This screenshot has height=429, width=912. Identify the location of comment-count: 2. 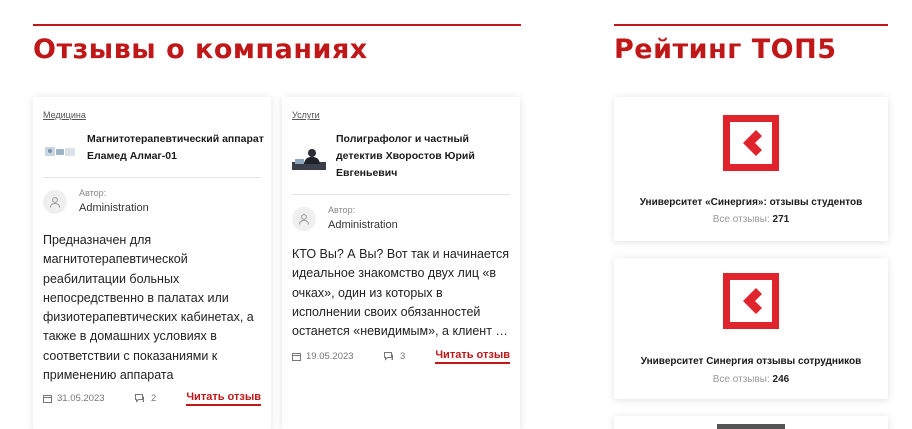
(154, 398).